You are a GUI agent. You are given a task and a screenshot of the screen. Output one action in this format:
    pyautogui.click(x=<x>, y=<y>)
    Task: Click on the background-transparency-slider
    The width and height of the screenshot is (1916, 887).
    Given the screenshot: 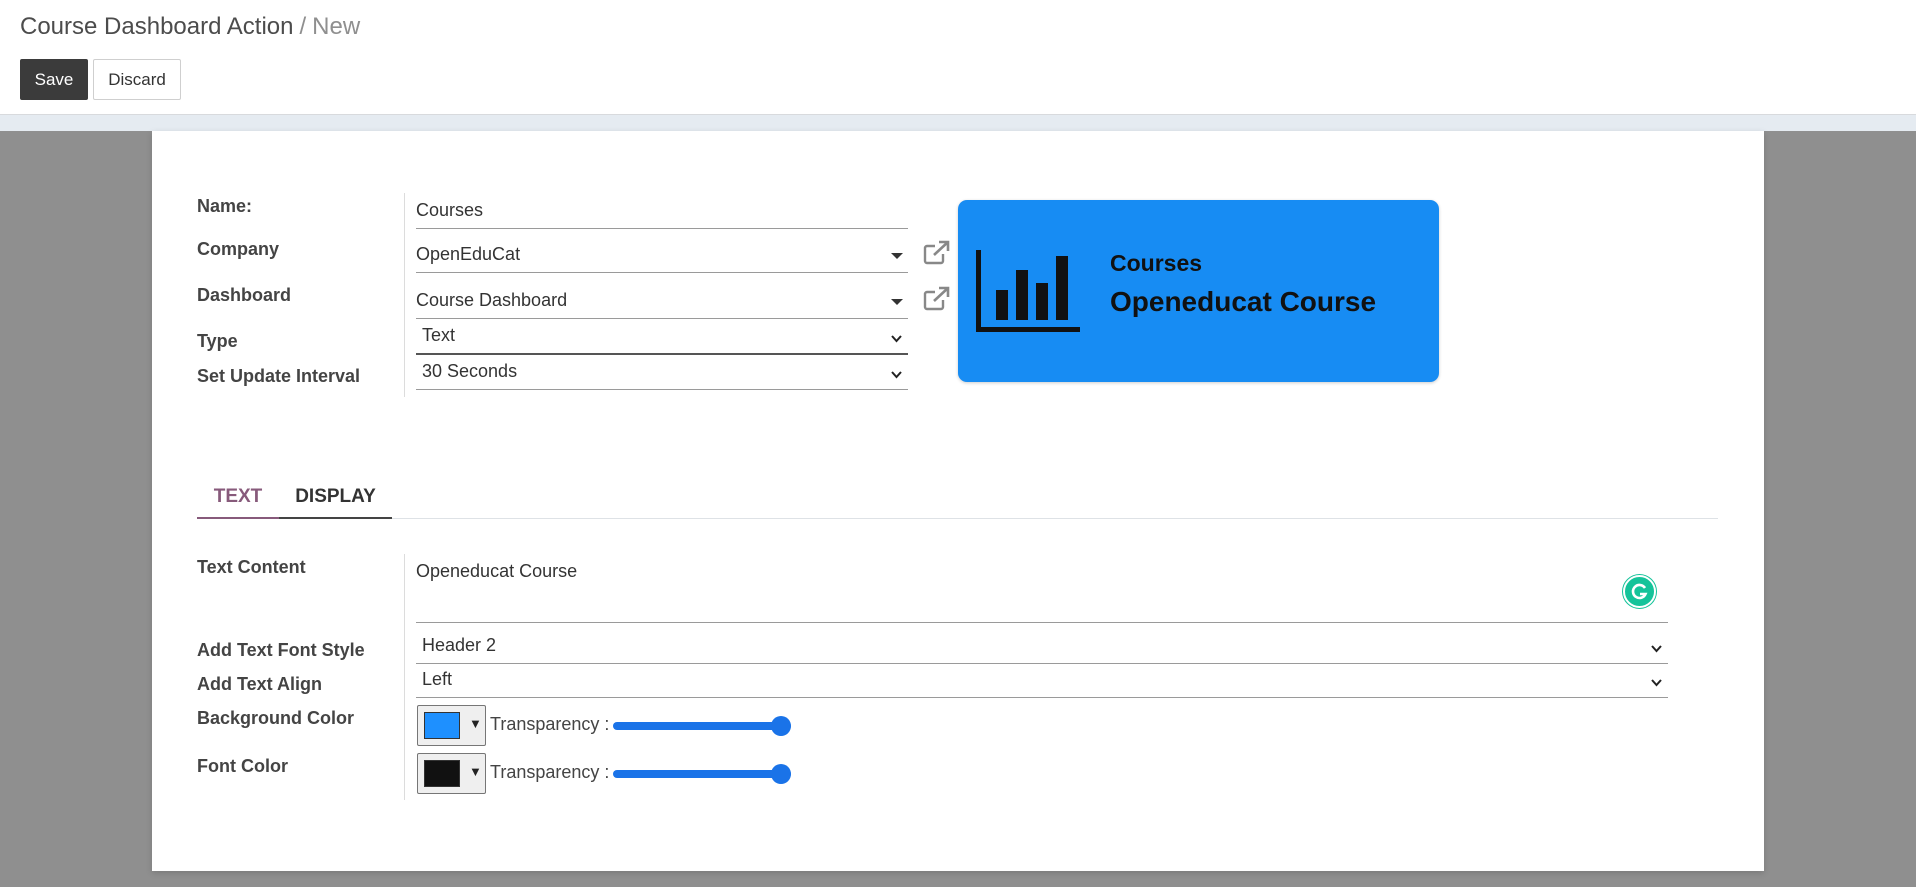 What is the action you would take?
    pyautogui.click(x=702, y=726)
    